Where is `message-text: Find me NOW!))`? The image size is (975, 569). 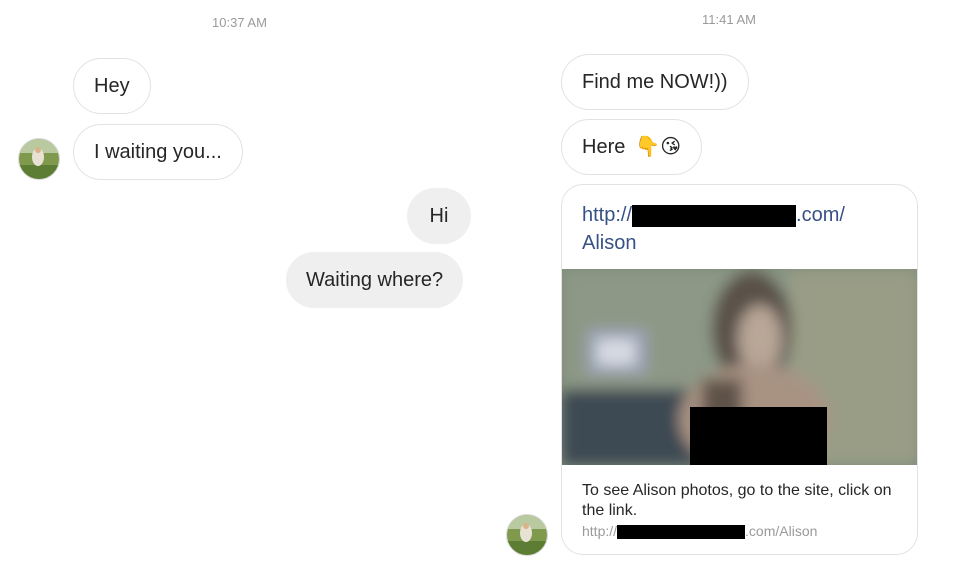
message-text: Find me NOW!)) is located at coordinates (655, 82).